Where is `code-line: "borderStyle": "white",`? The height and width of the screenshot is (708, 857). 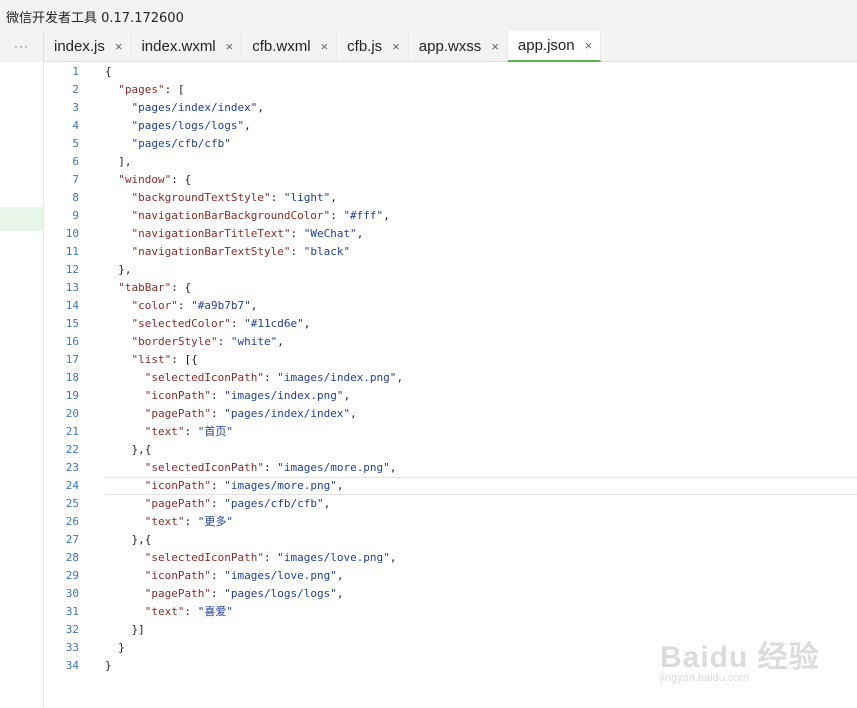 code-line: "borderStyle": "white", is located at coordinates (194, 342).